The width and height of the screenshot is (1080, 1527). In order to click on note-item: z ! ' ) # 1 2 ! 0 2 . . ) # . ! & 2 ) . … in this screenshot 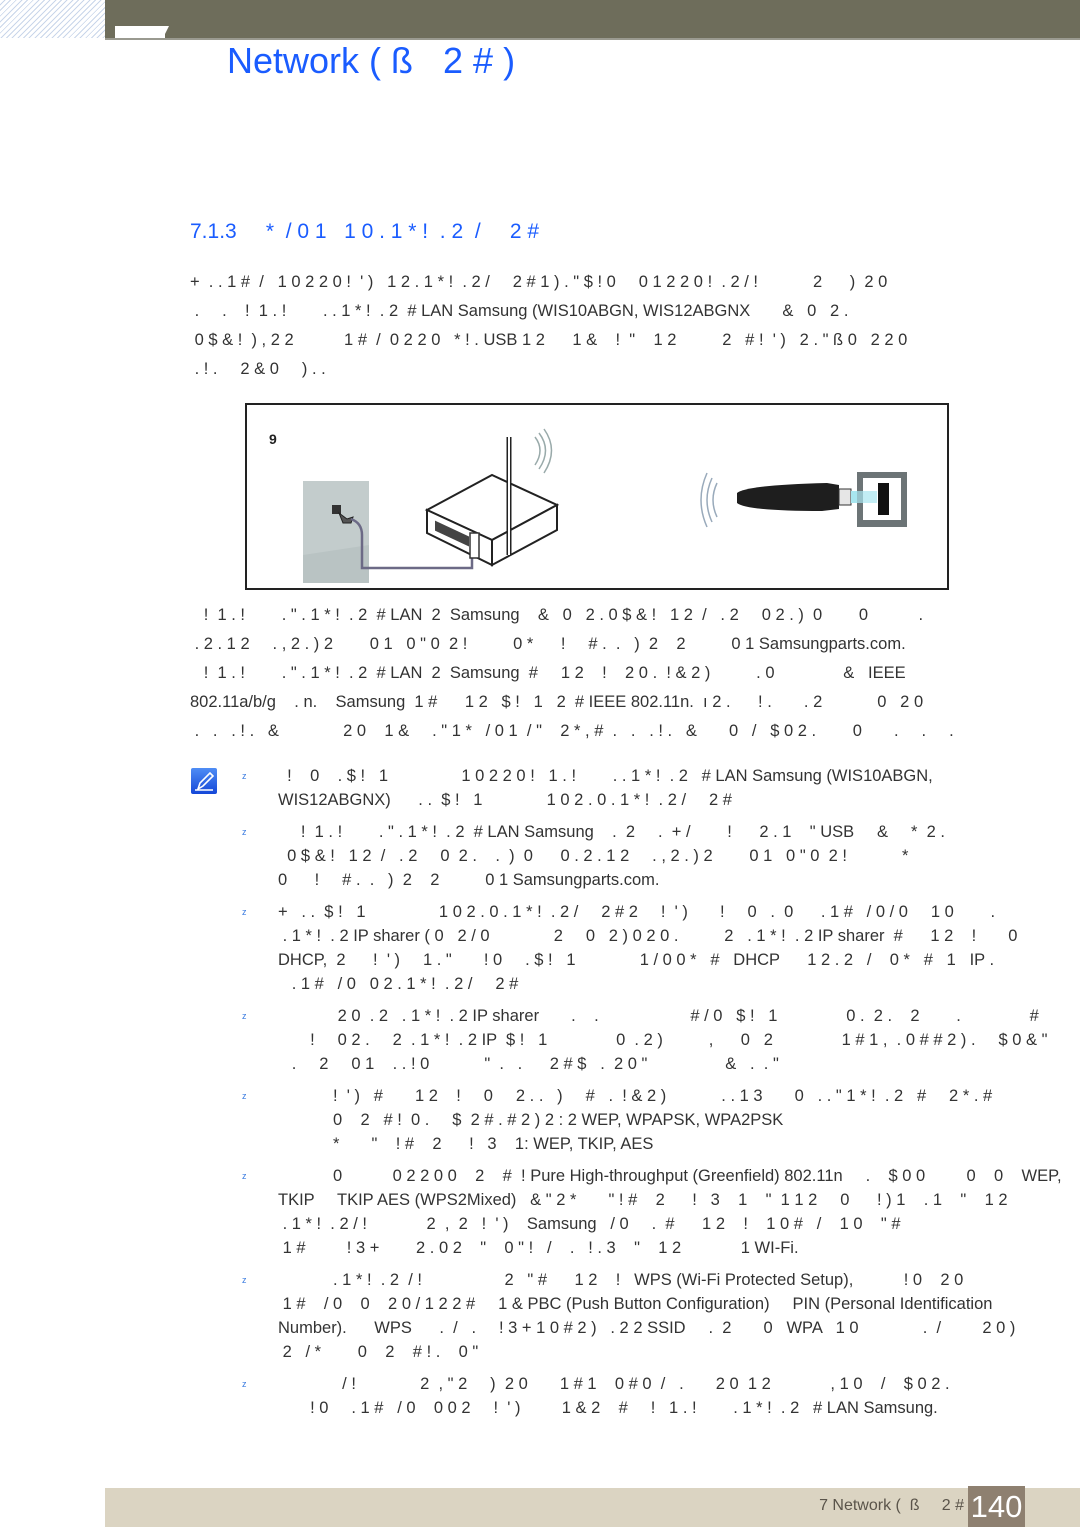, I will do `click(640, 1120)`.